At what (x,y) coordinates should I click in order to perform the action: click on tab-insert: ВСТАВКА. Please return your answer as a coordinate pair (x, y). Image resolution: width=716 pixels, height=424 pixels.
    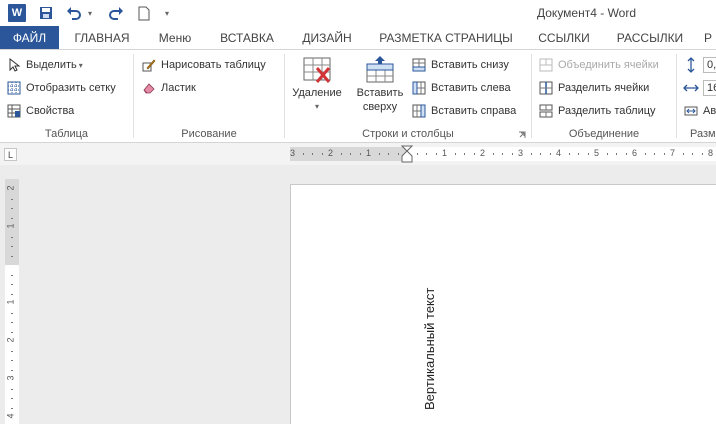
    Looking at the image, I should click on (247, 37).